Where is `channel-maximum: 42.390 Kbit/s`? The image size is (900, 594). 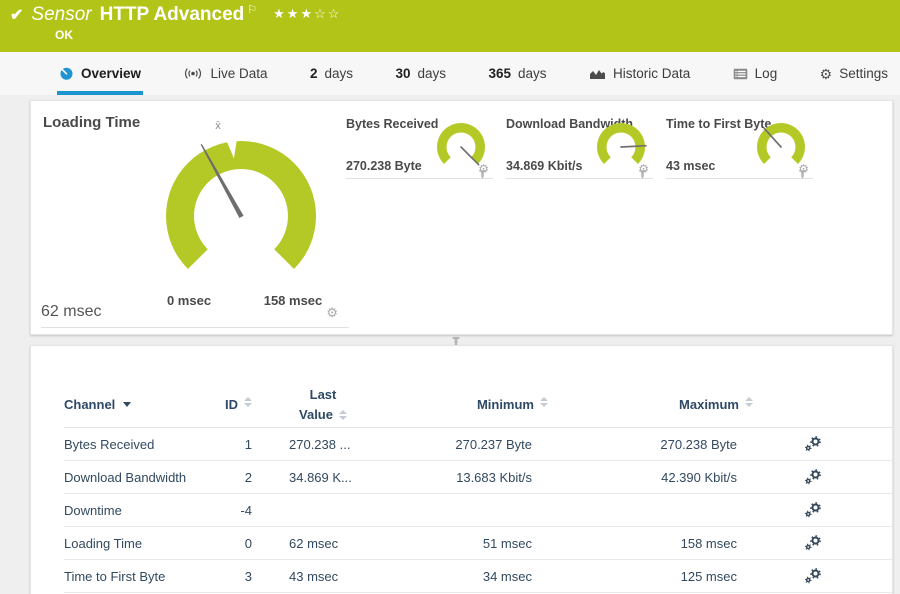 channel-maximum: 42.390 Kbit/s is located at coordinates (699, 477).